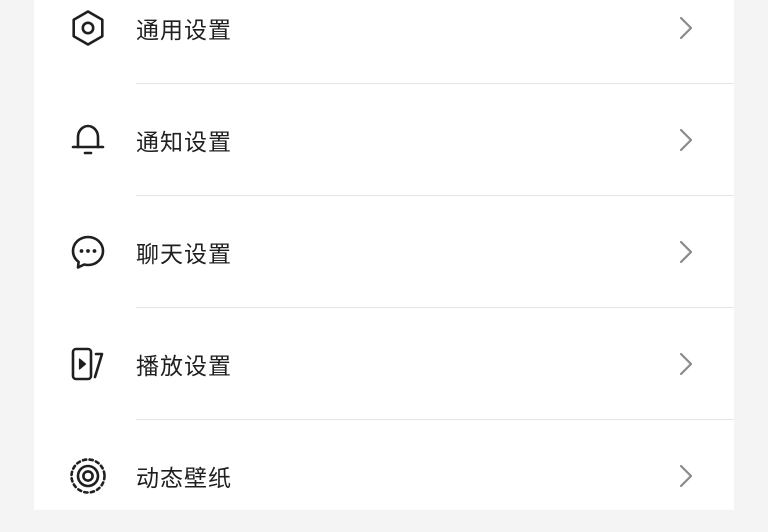  What do you see at coordinates (184, 31) in the screenshot?
I see `settings-item-label: 通用设置` at bounding box center [184, 31].